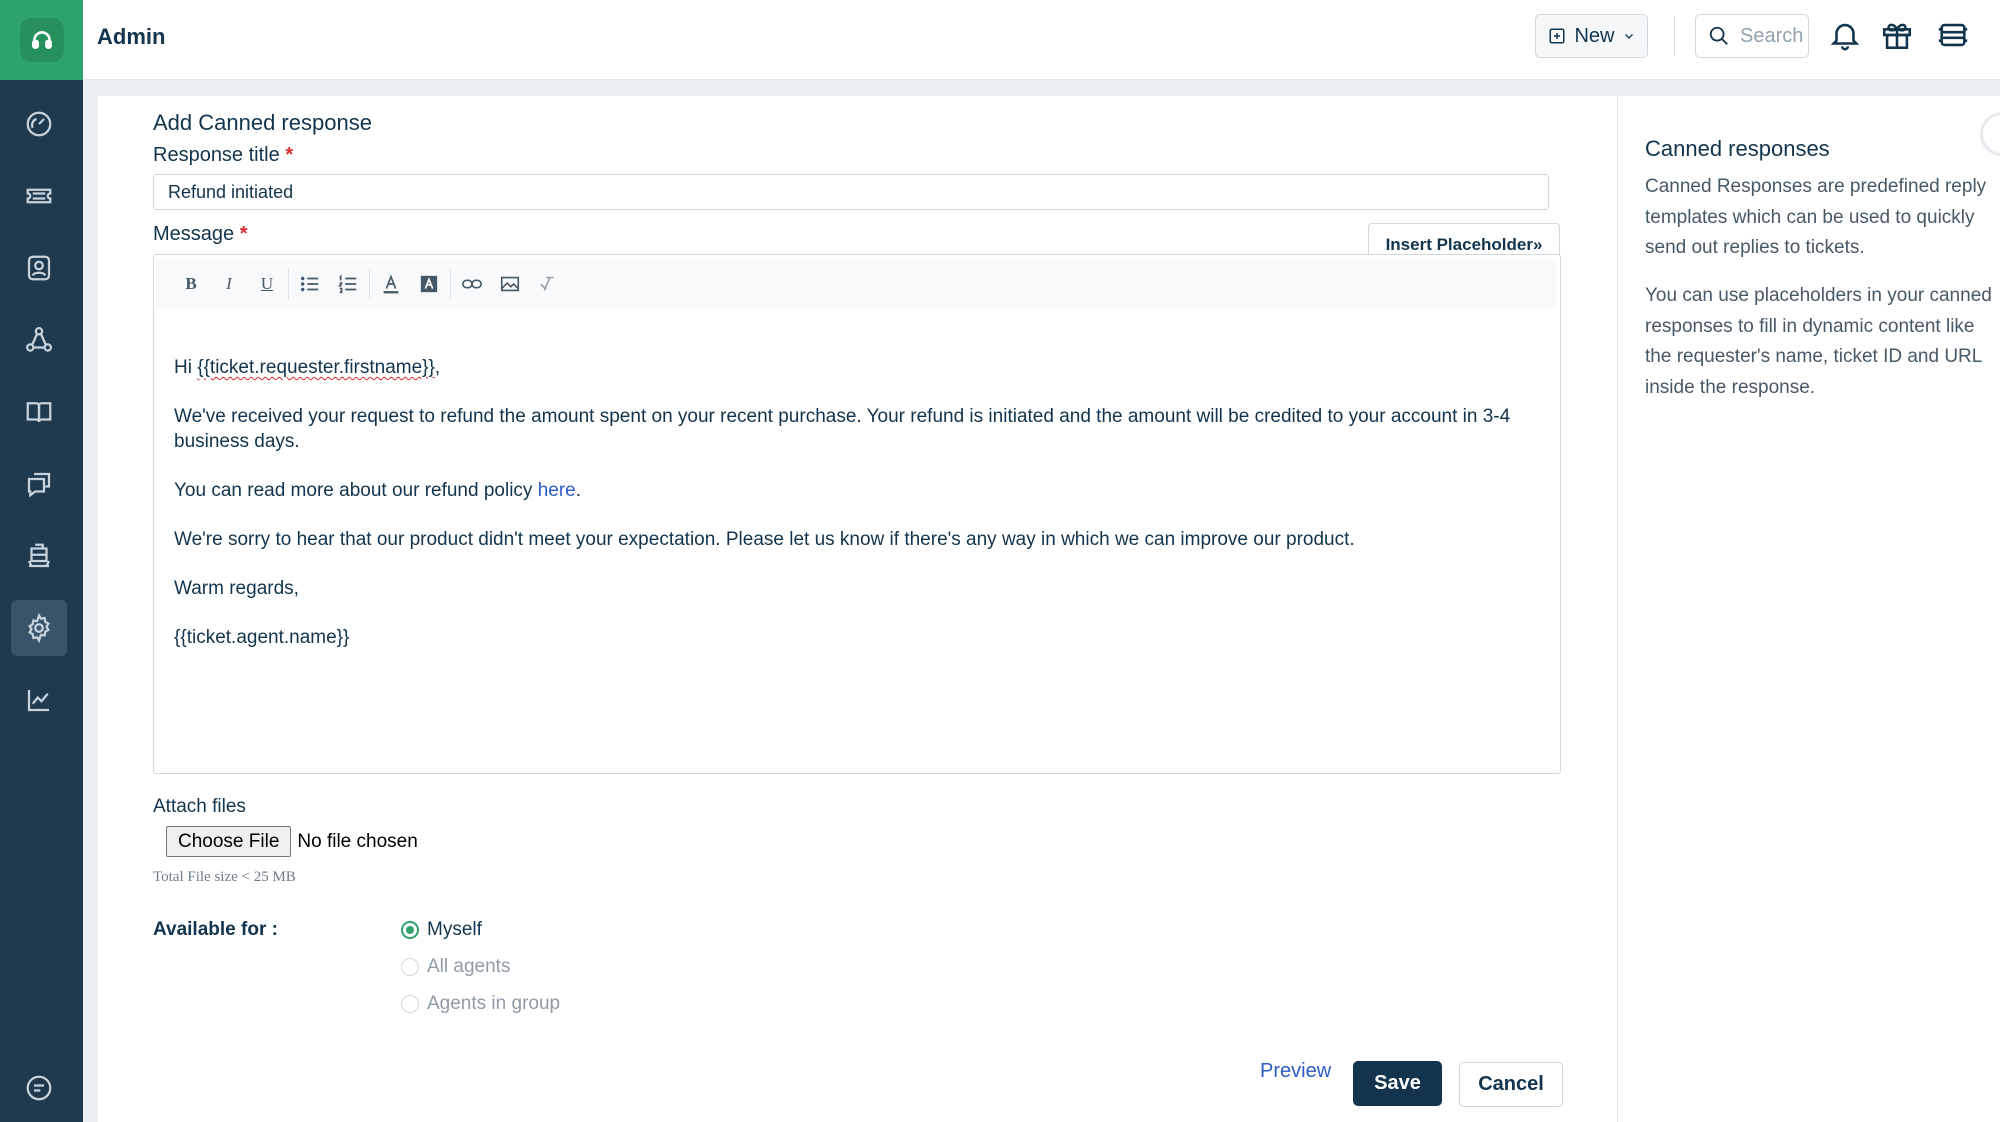  Describe the element at coordinates (262, 122) in the screenshot. I see `section-title: Add Canned response` at that location.